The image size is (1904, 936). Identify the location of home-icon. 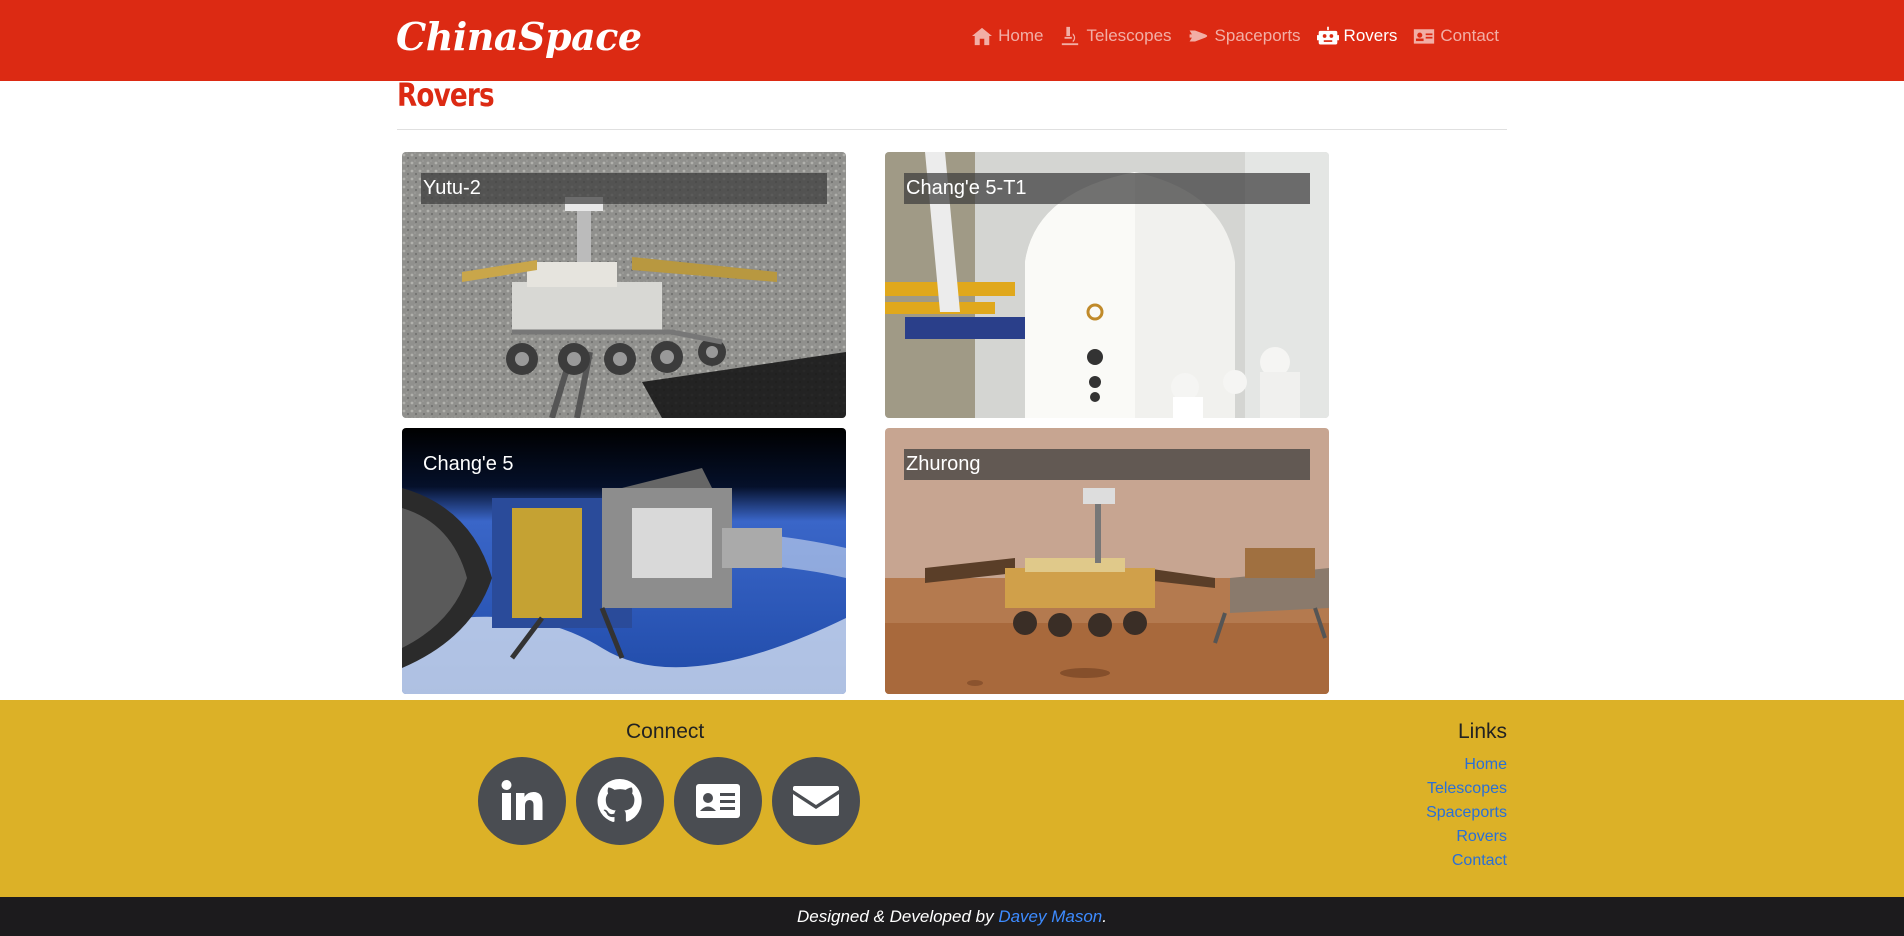
(982, 36).